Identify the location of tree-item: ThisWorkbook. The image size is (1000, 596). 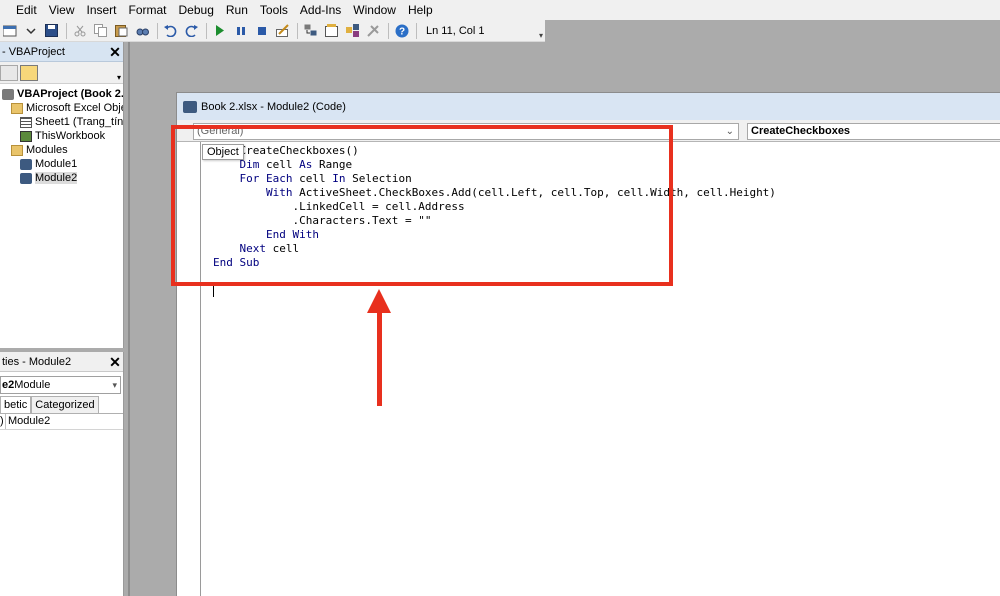
(61, 136).